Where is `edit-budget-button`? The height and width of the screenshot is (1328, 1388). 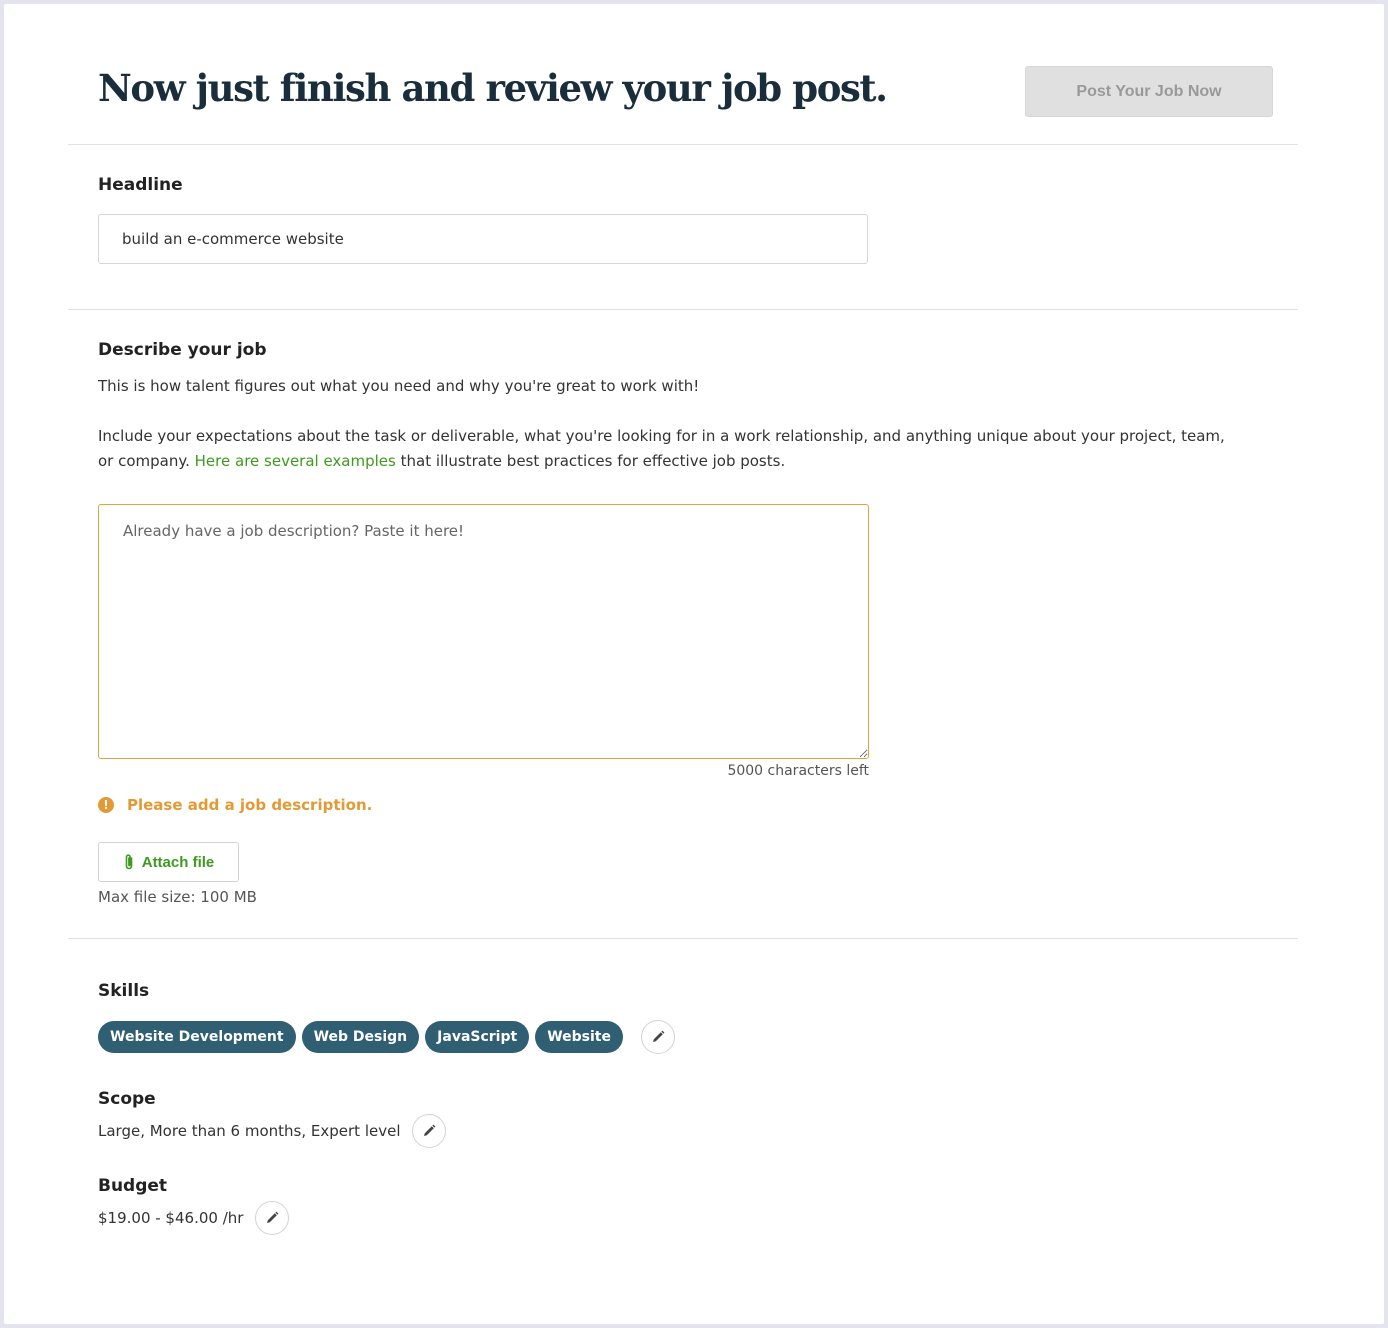
edit-budget-button is located at coordinates (272, 1218).